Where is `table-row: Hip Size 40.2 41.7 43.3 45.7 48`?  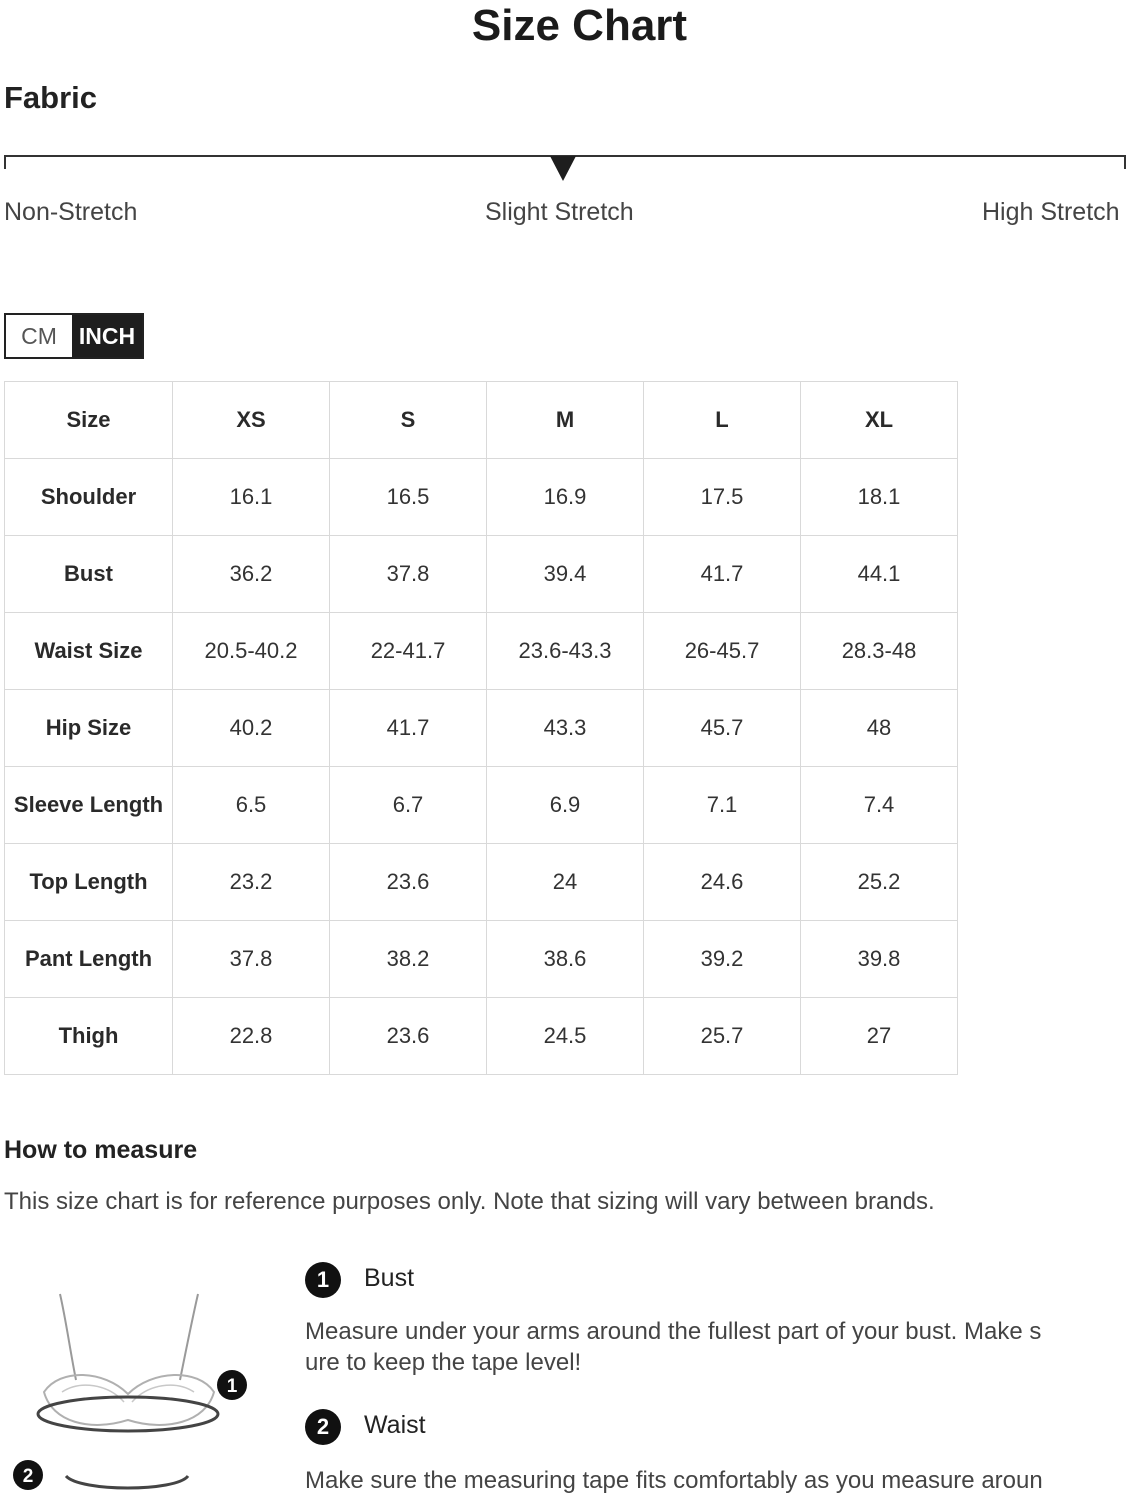
table-row: Hip Size 40.2 41.7 43.3 45.7 48 is located at coordinates (481, 728).